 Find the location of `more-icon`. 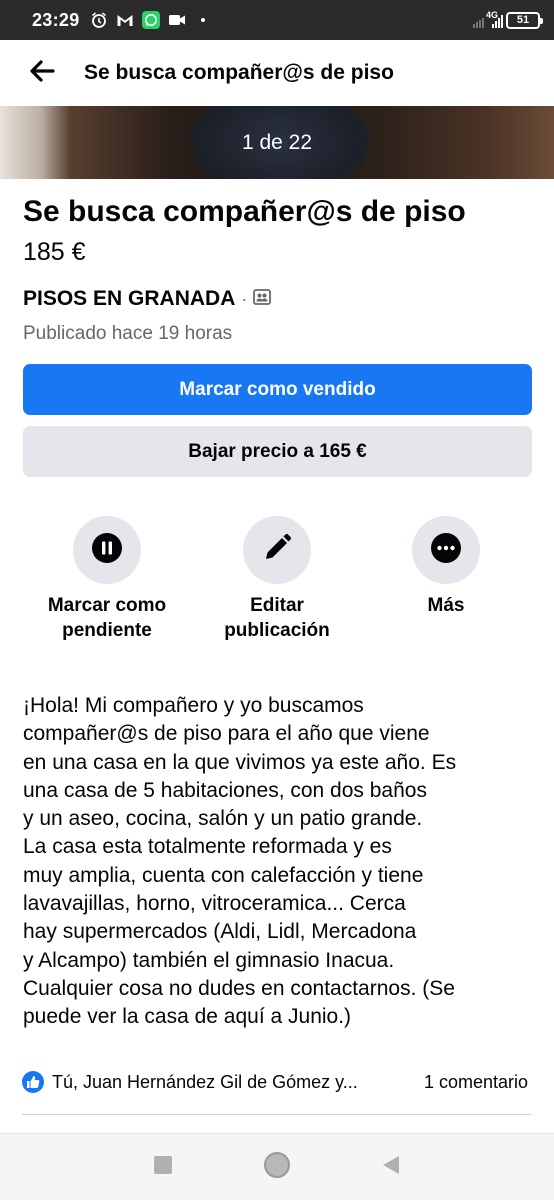

more-icon is located at coordinates (446, 550).